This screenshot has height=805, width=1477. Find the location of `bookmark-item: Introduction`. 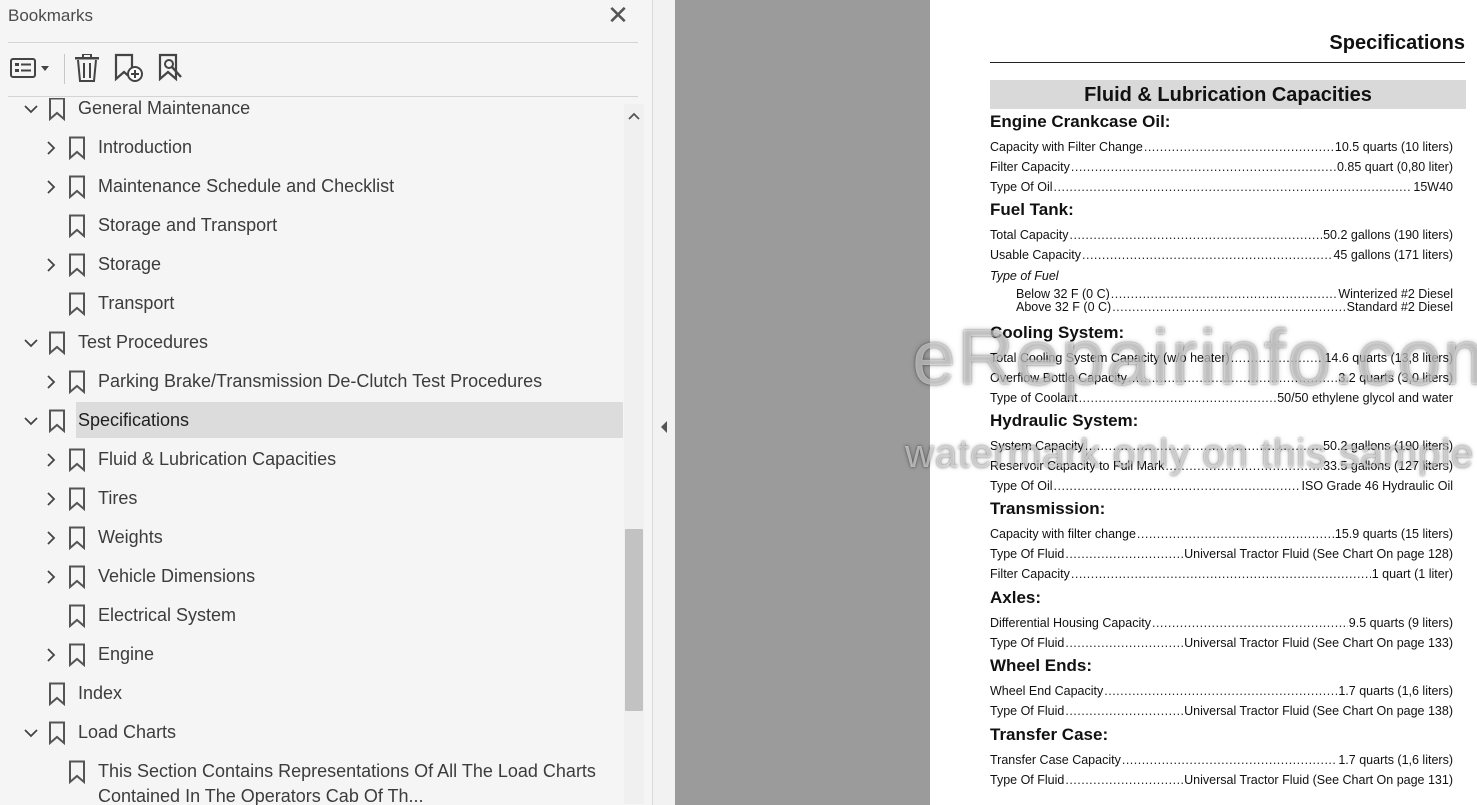

bookmark-item: Introduction is located at coordinates (312, 148).